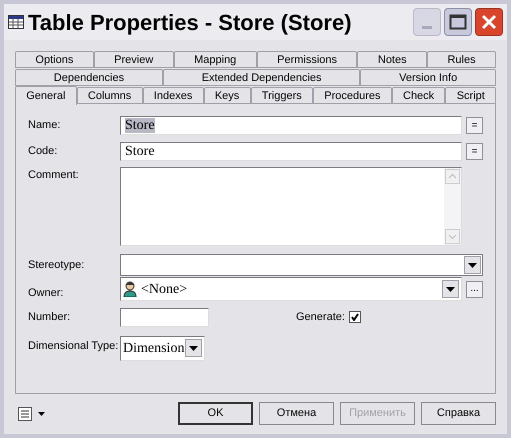 The image size is (511, 438). Describe the element at coordinates (163, 348) in the screenshot. I see `dimensional-type-dropdown: Dimension` at that location.